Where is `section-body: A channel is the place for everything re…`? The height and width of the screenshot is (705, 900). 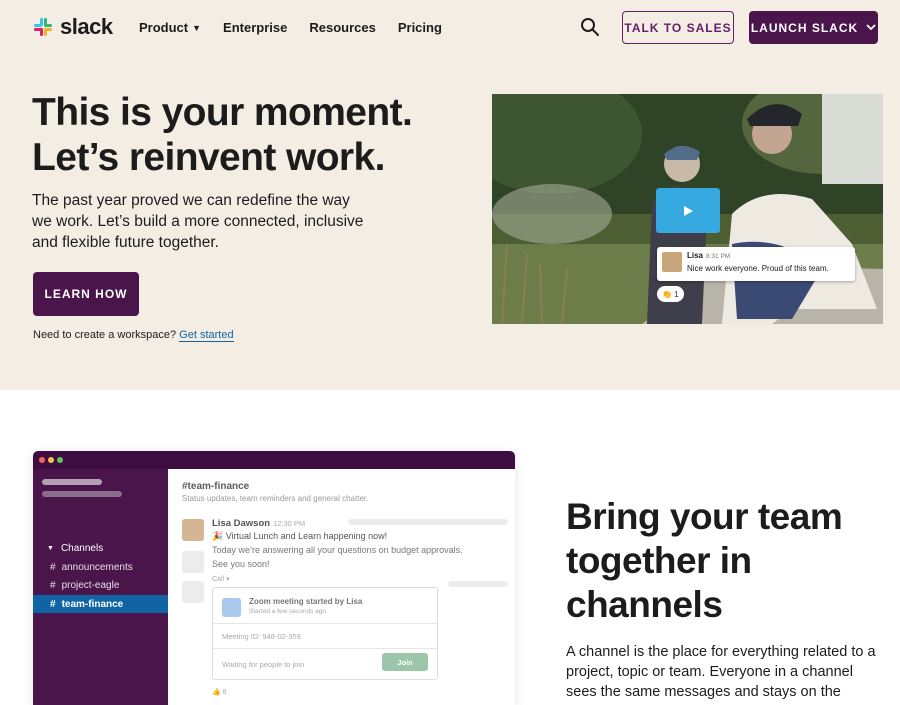
section-body: A channel is the place for everything re… is located at coordinates (721, 674).